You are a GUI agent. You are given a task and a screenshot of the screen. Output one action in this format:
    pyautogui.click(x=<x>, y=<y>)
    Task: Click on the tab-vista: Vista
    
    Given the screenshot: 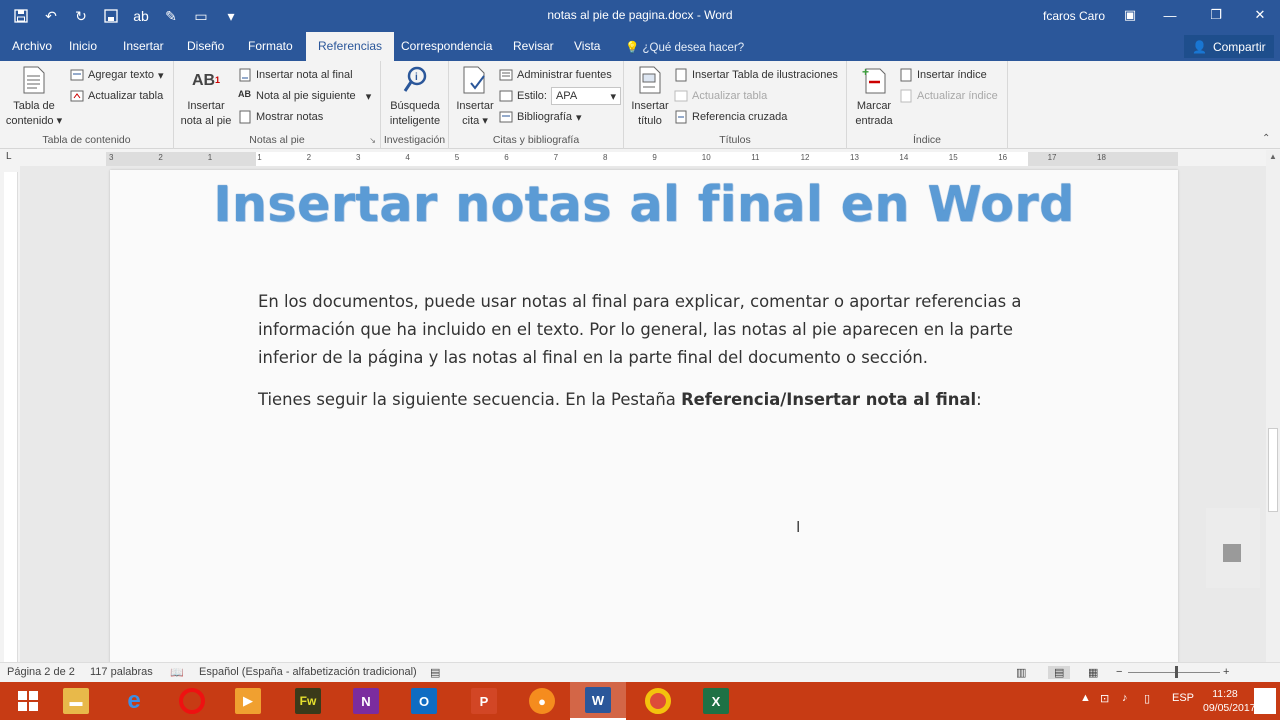 What is the action you would take?
    pyautogui.click(x=587, y=46)
    